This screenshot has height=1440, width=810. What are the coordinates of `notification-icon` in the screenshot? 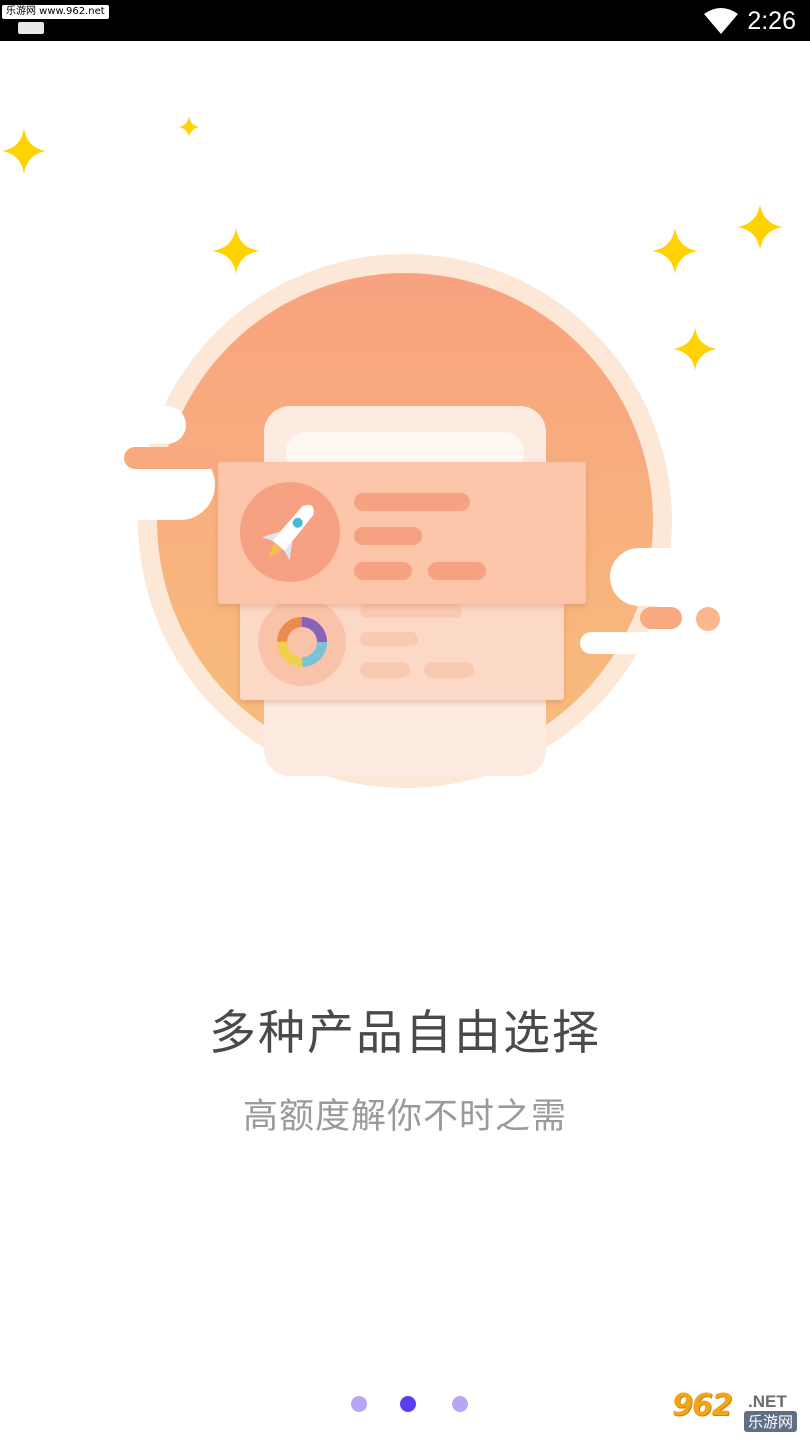 It's located at (31, 28).